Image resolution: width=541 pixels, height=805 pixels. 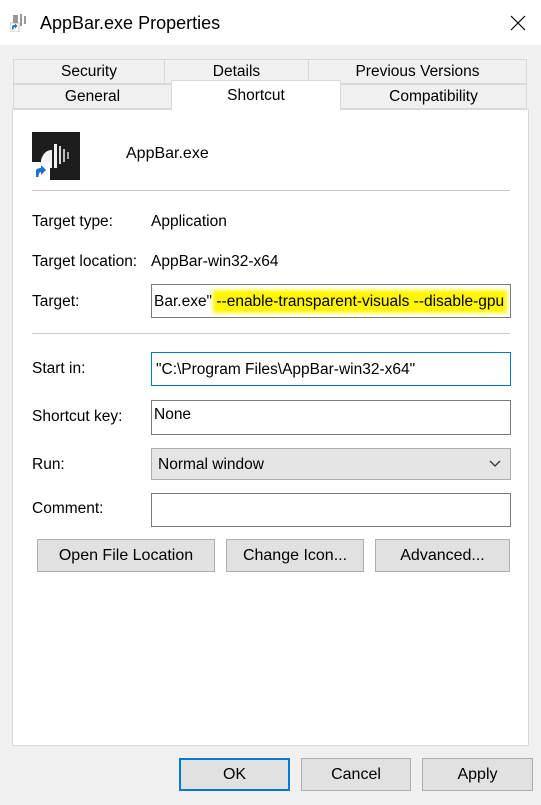 I want to click on apply-button: Apply, so click(x=477, y=774).